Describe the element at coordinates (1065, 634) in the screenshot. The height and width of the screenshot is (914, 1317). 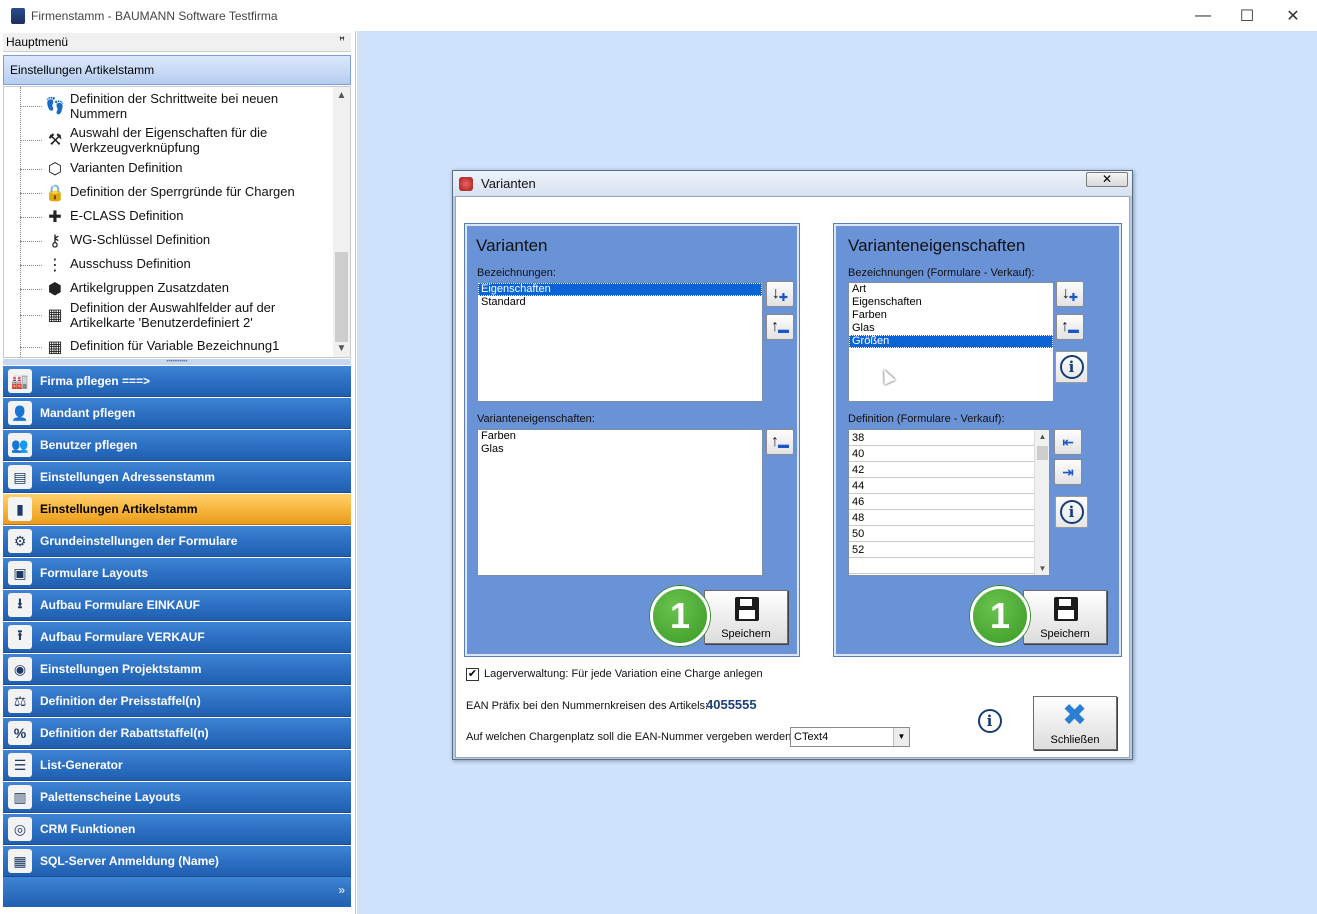
I see `save-label: Speichern` at that location.